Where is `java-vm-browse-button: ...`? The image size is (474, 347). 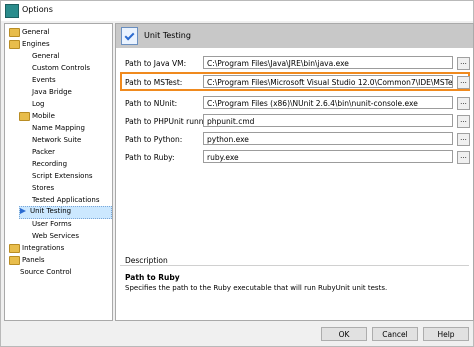 java-vm-browse-button: ... is located at coordinates (463, 63).